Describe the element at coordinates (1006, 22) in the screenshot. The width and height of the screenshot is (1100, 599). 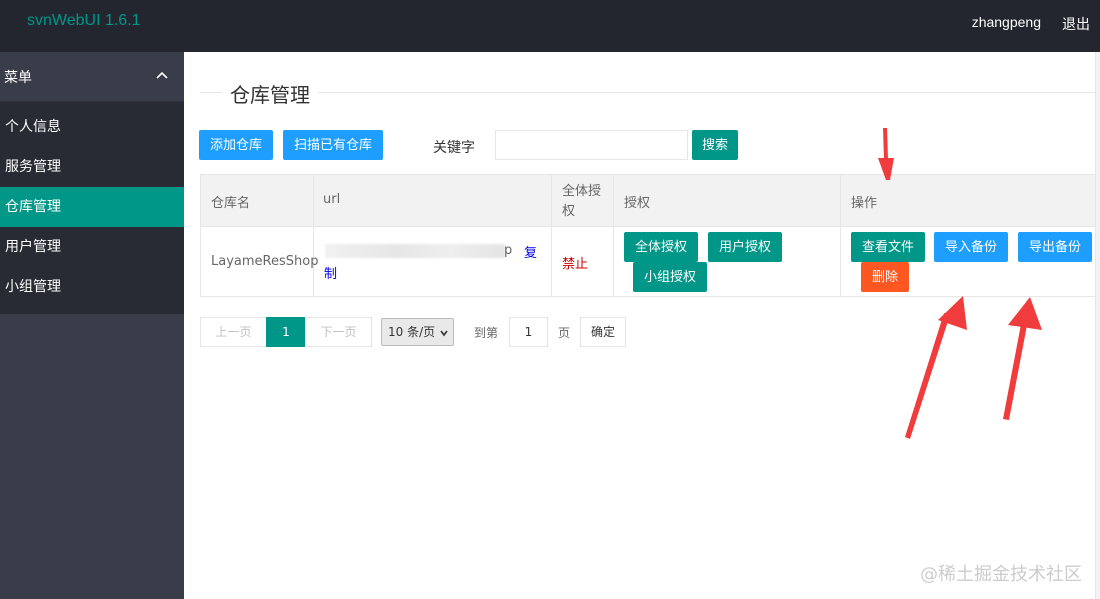
I see `username: zhangpeng` at that location.